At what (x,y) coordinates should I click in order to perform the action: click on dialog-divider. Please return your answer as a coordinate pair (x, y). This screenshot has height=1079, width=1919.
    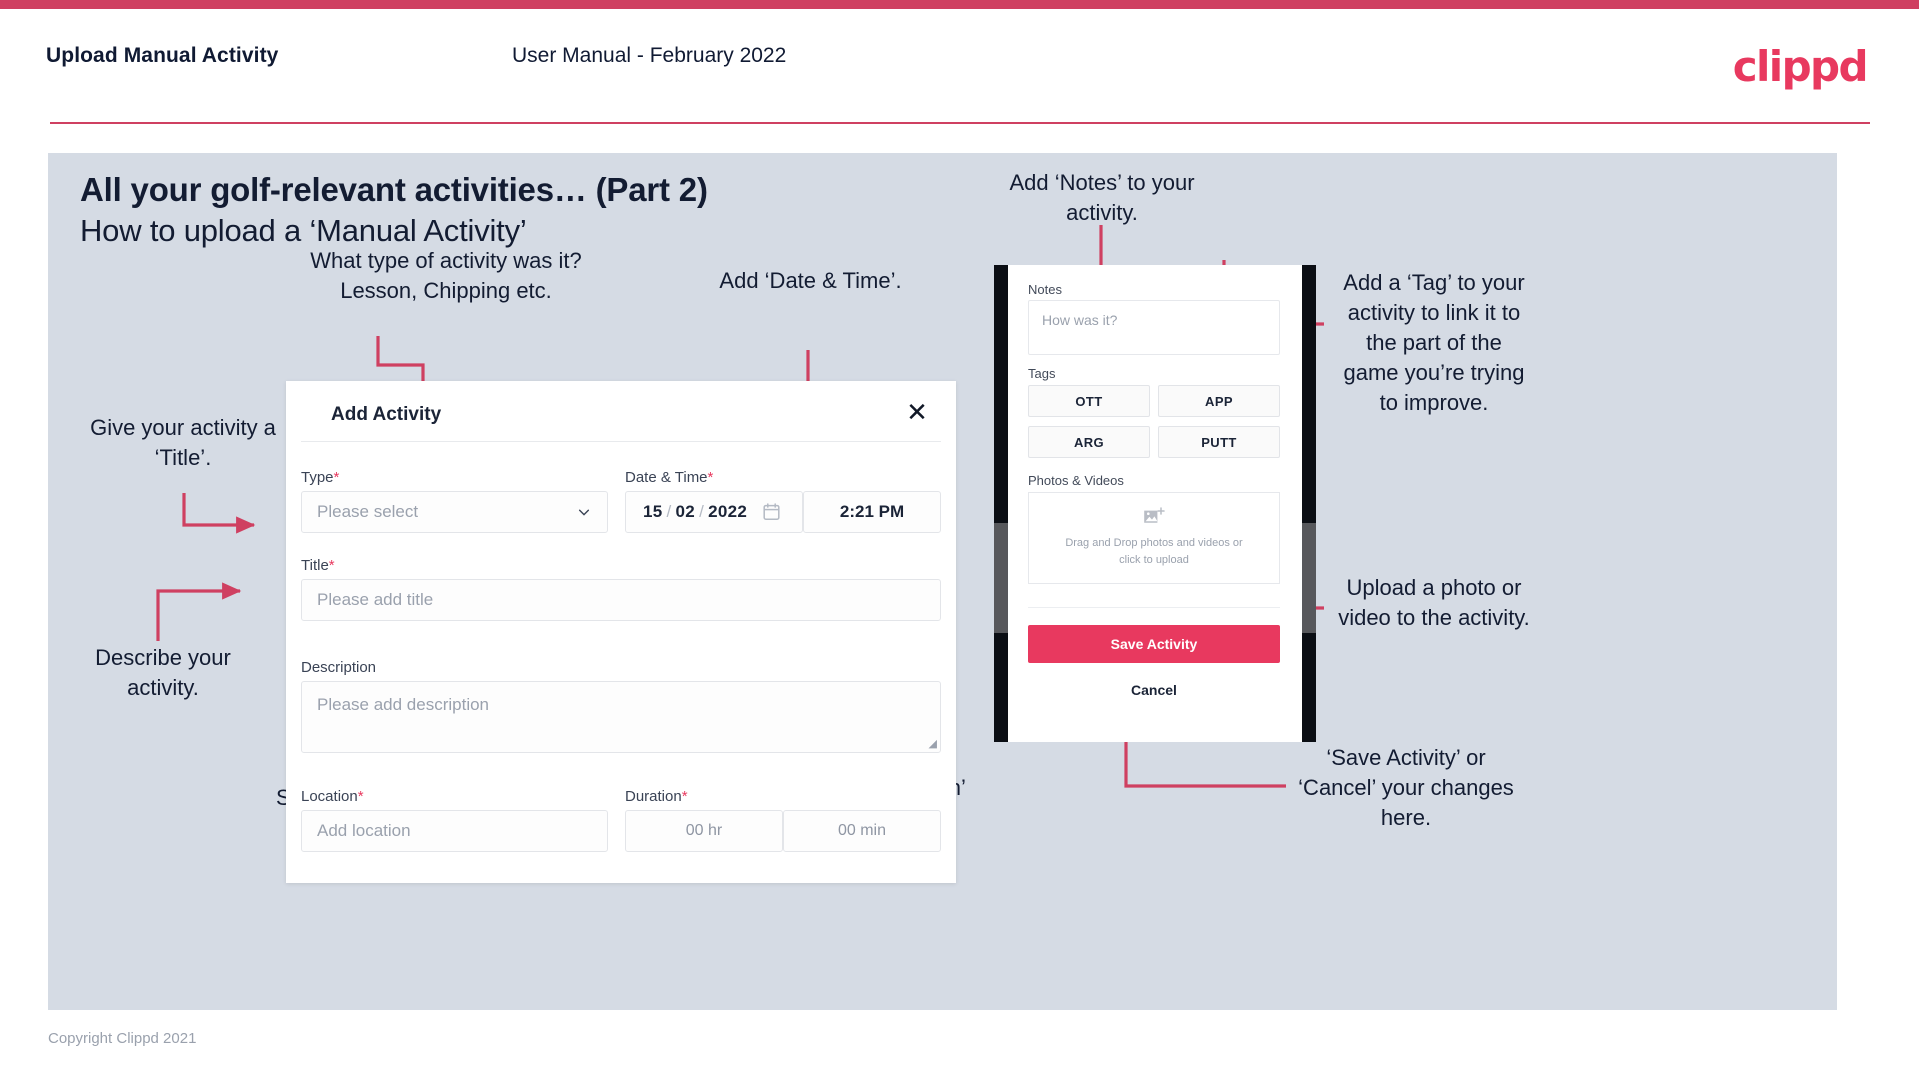
    Looking at the image, I should click on (621, 441).